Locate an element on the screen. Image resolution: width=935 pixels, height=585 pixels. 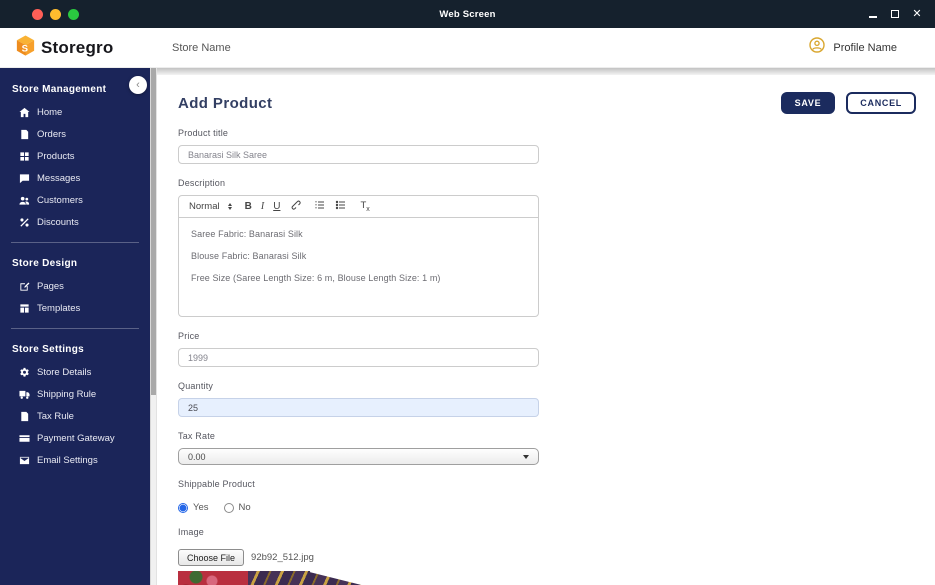
window-title: Web Screen is located at coordinates (467, 14).